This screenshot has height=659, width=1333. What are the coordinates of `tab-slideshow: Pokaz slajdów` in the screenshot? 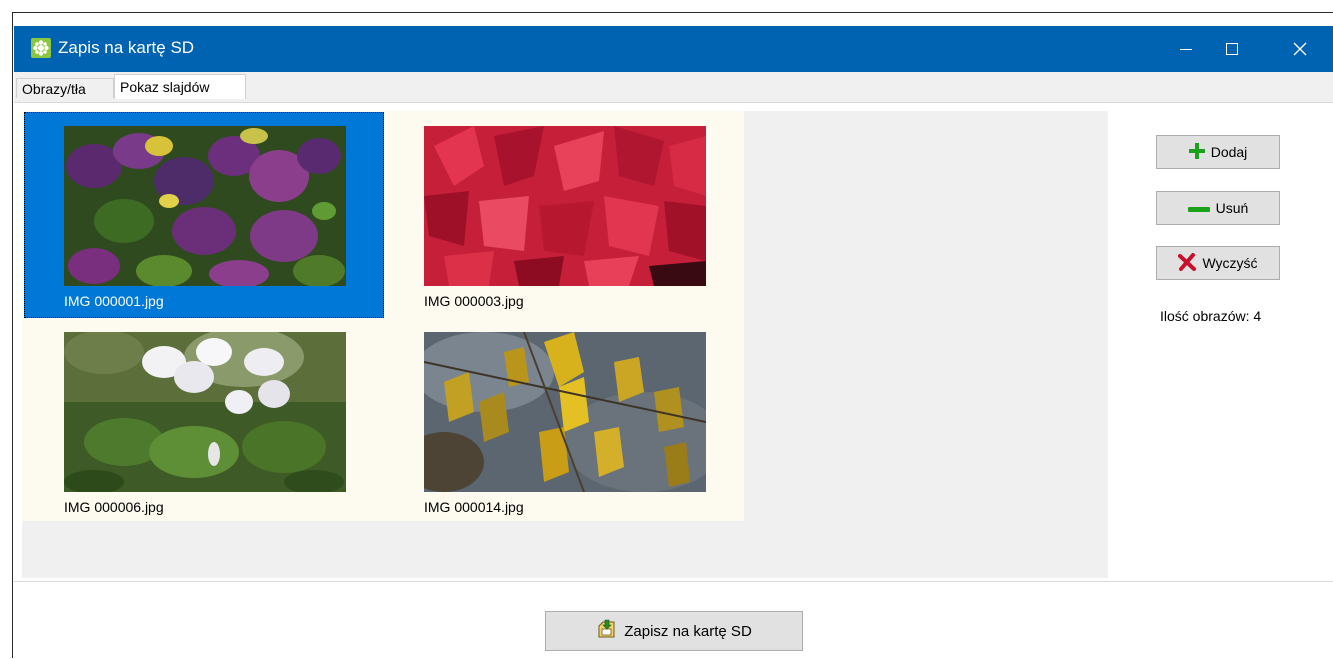 It's located at (180, 86).